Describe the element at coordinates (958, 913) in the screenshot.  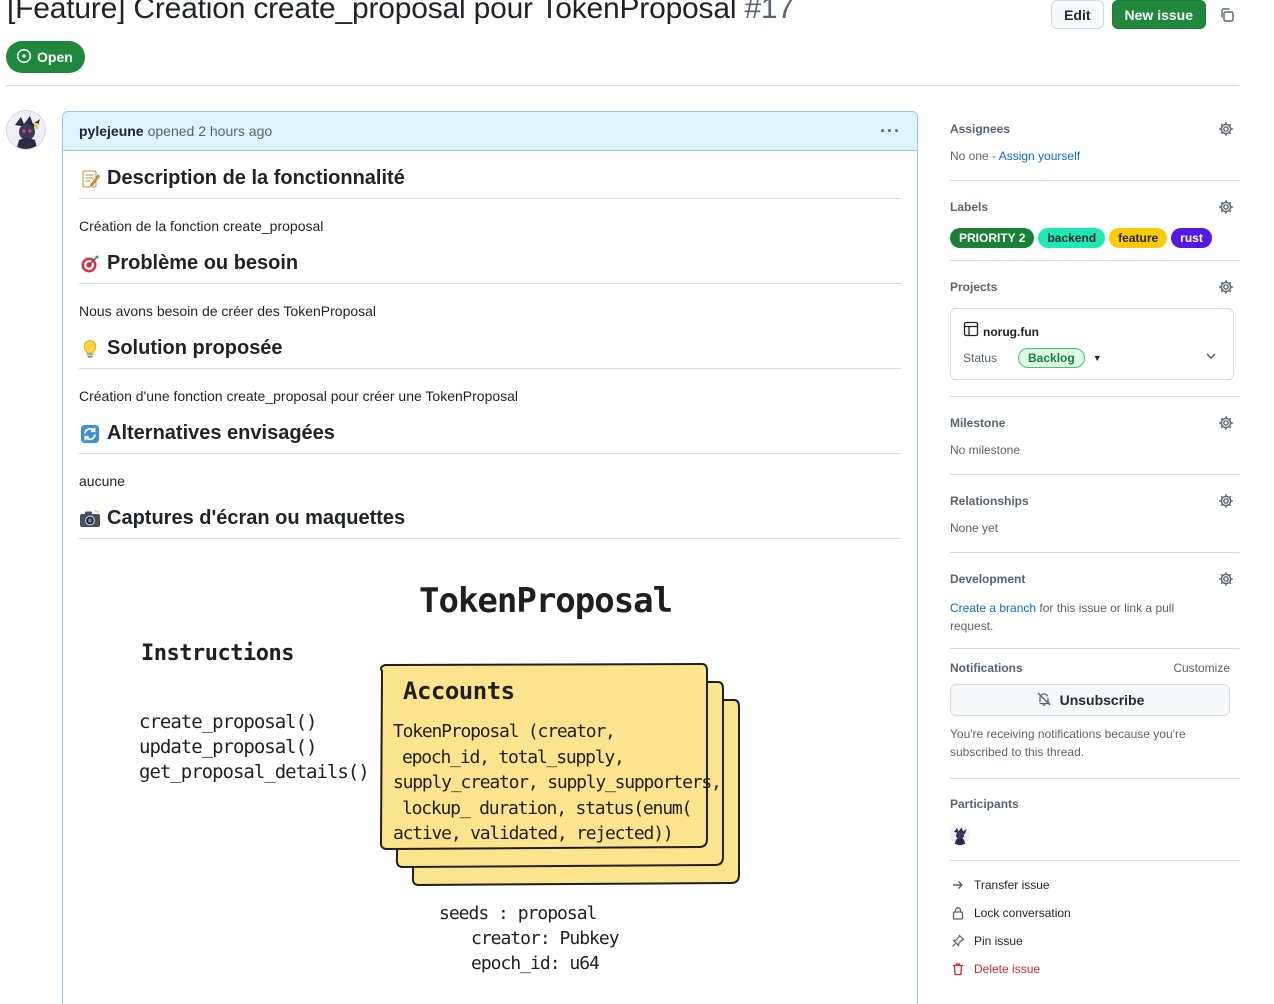
I see `lock-icon` at that location.